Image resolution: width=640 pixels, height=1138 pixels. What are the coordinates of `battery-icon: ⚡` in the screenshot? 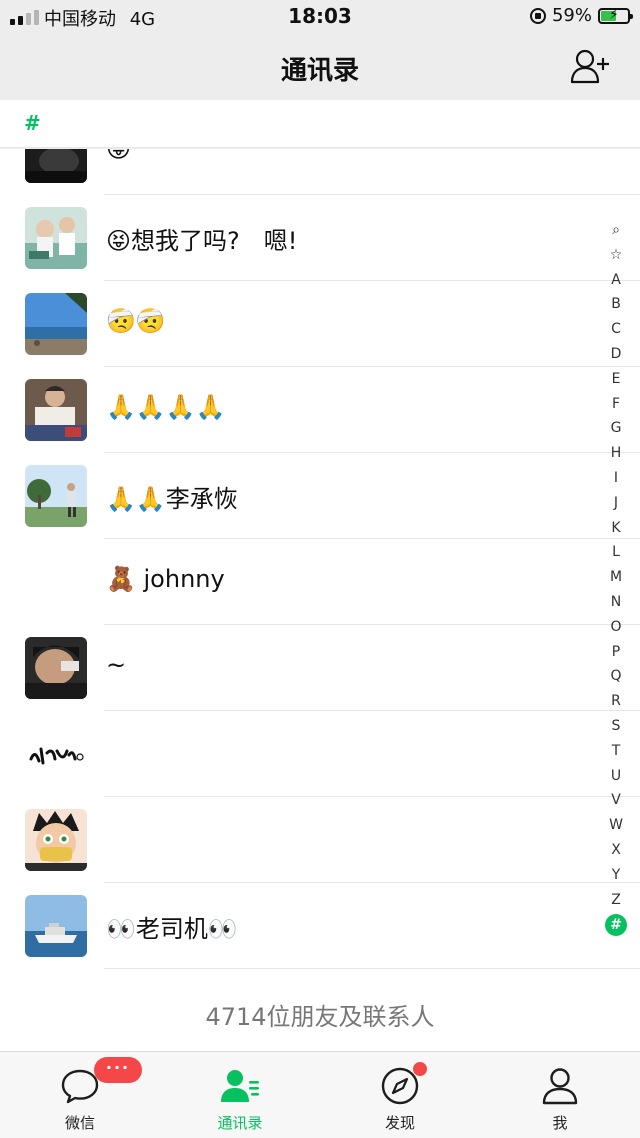 It's located at (615, 15).